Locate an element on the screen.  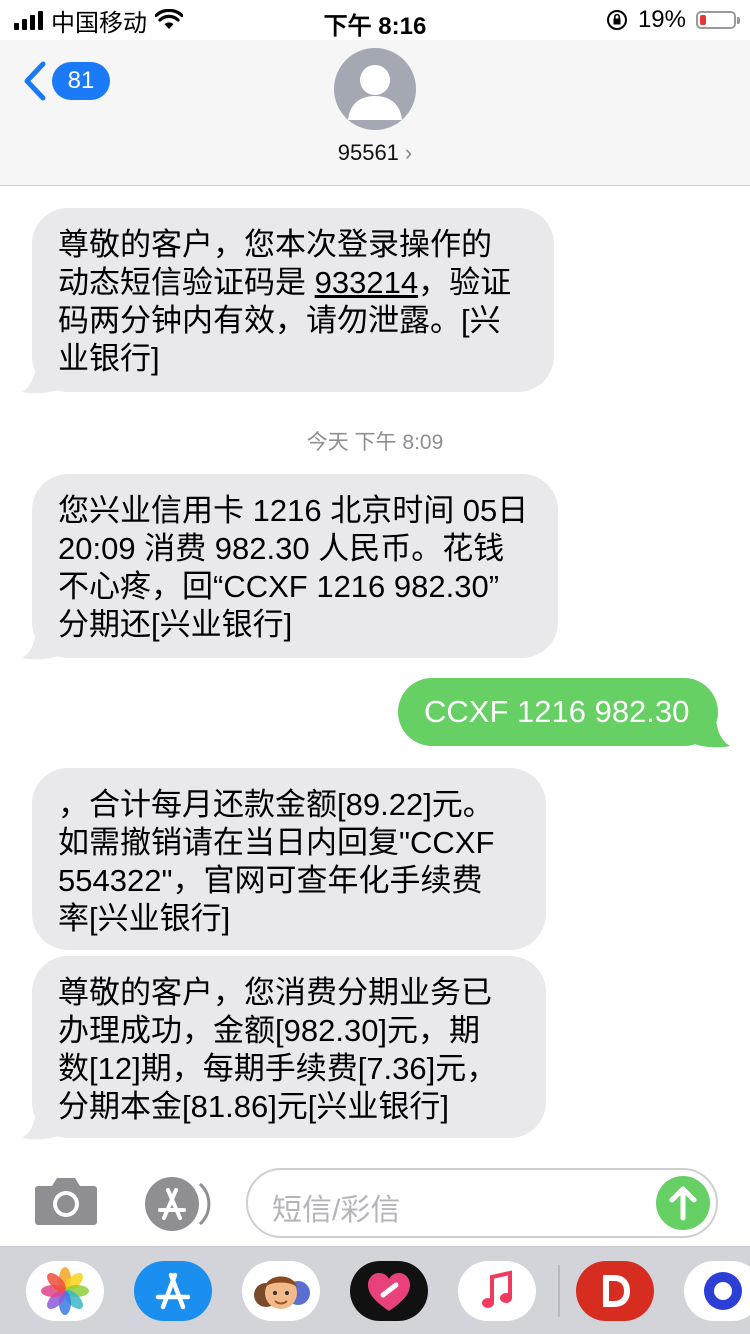
message-line: 业银行] is located at coordinates (109, 358).